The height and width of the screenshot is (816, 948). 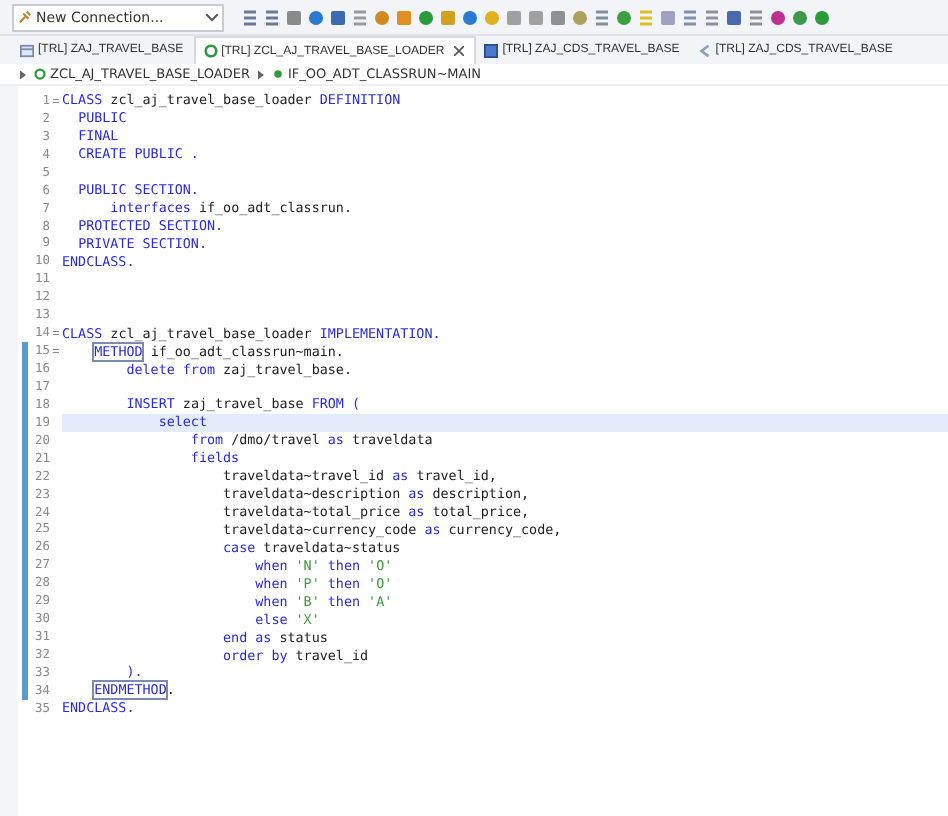 What do you see at coordinates (212, 17) in the screenshot?
I see `caret-icon` at bounding box center [212, 17].